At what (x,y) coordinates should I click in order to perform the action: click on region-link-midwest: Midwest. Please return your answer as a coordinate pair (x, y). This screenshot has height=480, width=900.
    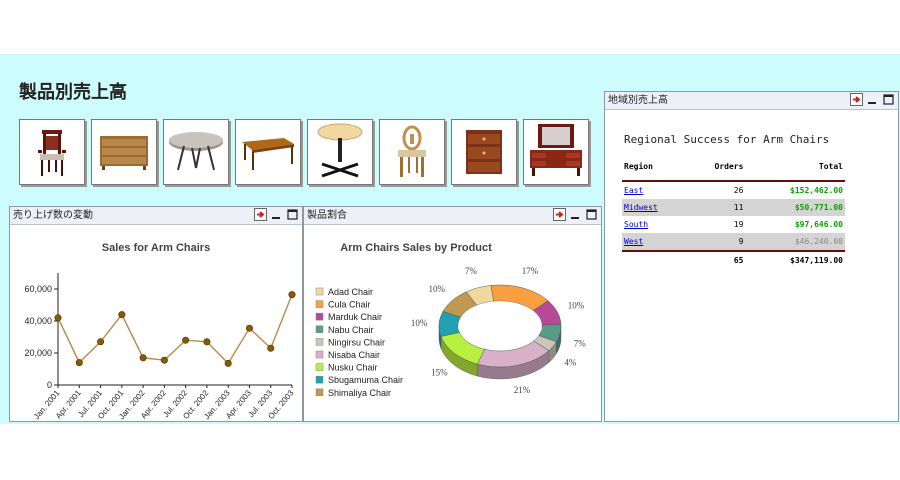
    Looking at the image, I should click on (641, 207).